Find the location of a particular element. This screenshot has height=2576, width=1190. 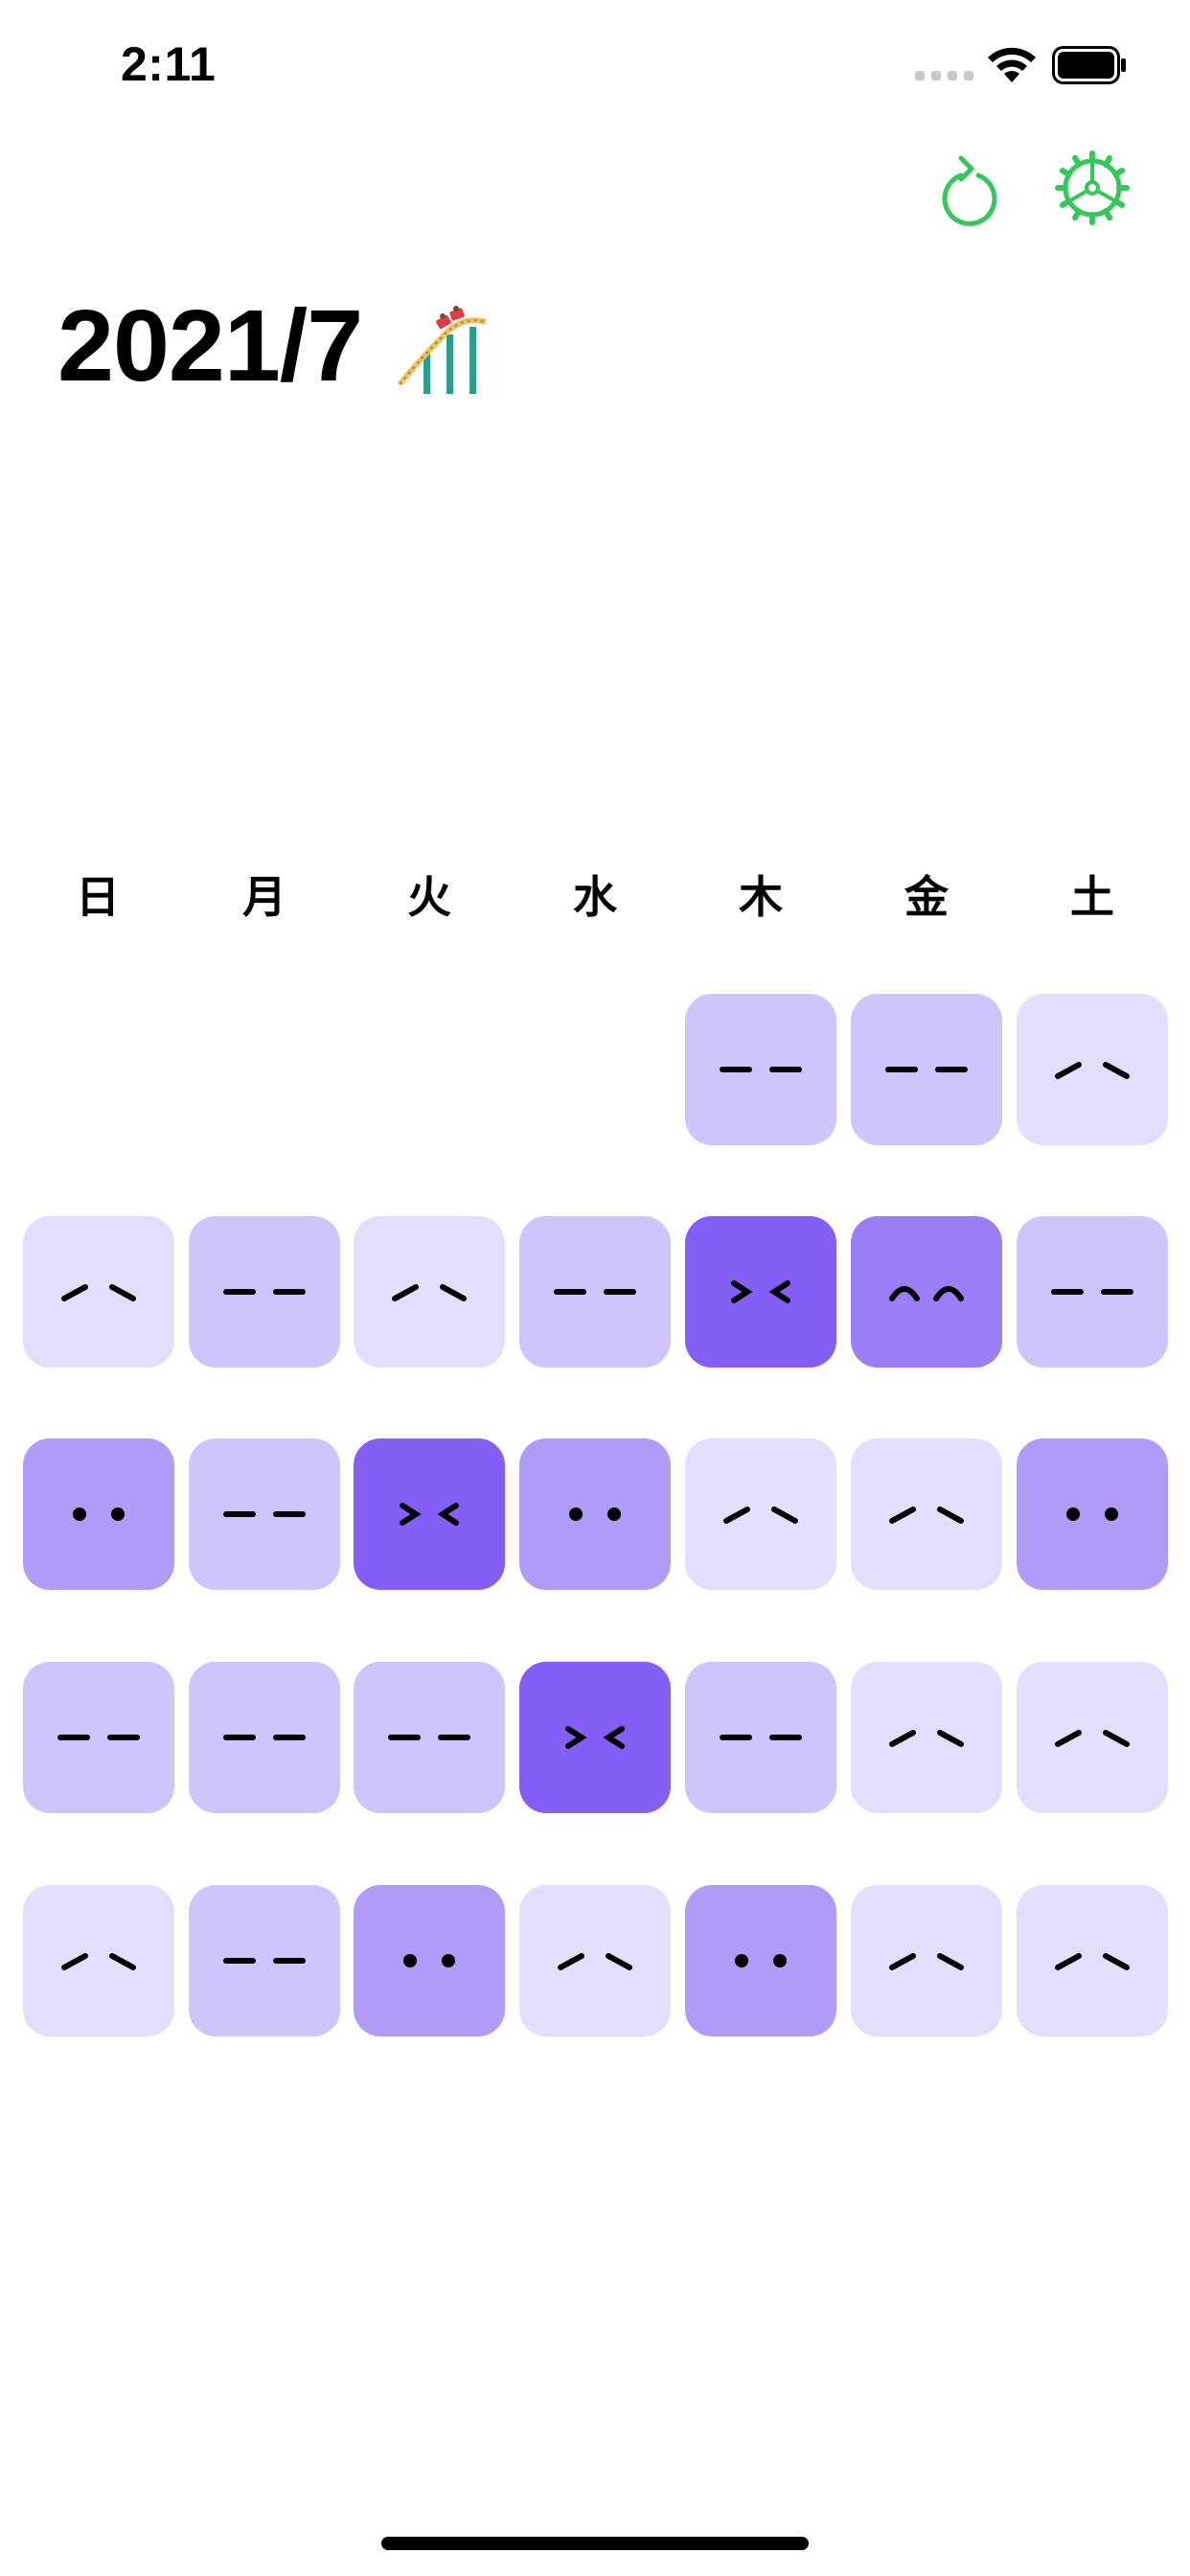

wifi-icon is located at coordinates (1012, 64).